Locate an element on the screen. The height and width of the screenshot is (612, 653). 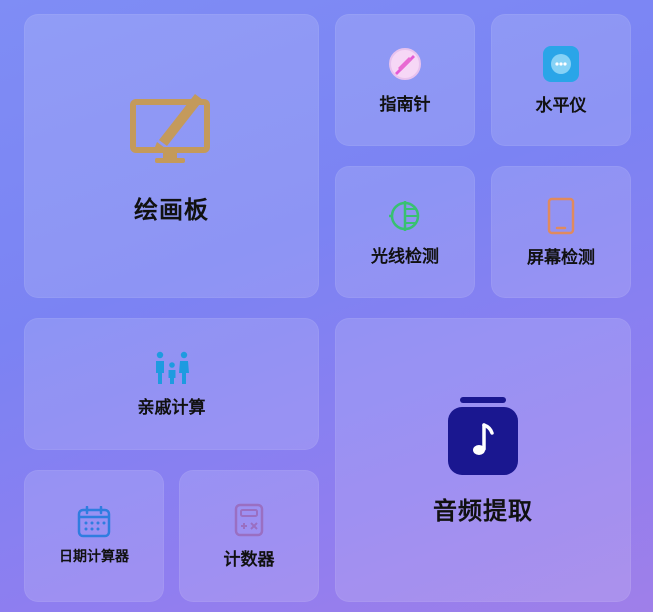
tool-label: 音频提取 is located at coordinates (483, 510).